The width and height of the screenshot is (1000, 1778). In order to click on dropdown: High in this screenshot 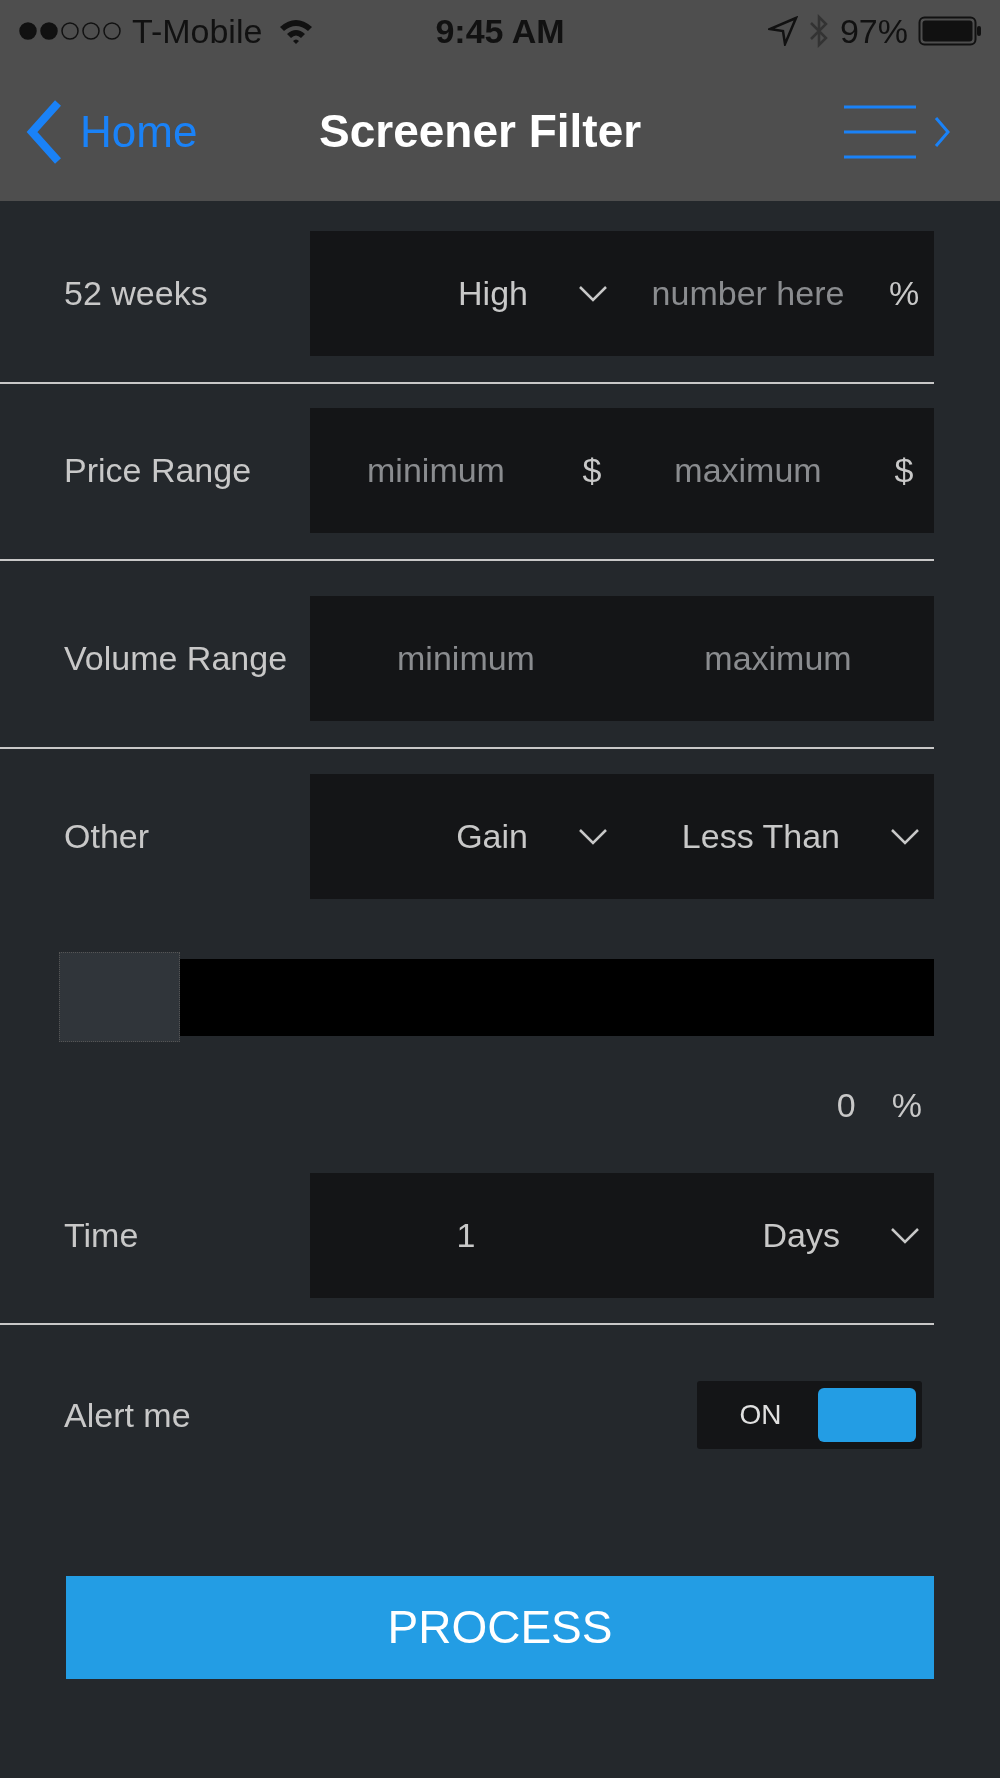, I will do `click(466, 293)`.